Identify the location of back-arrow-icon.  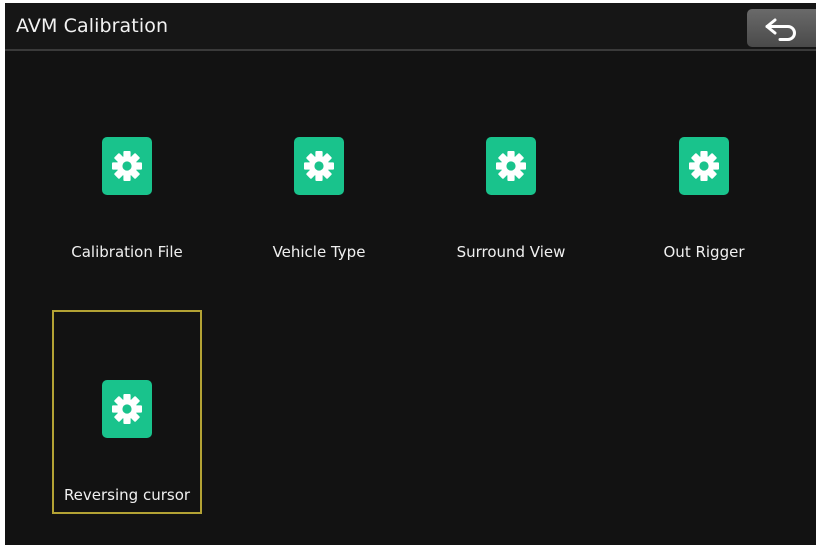
(782, 28).